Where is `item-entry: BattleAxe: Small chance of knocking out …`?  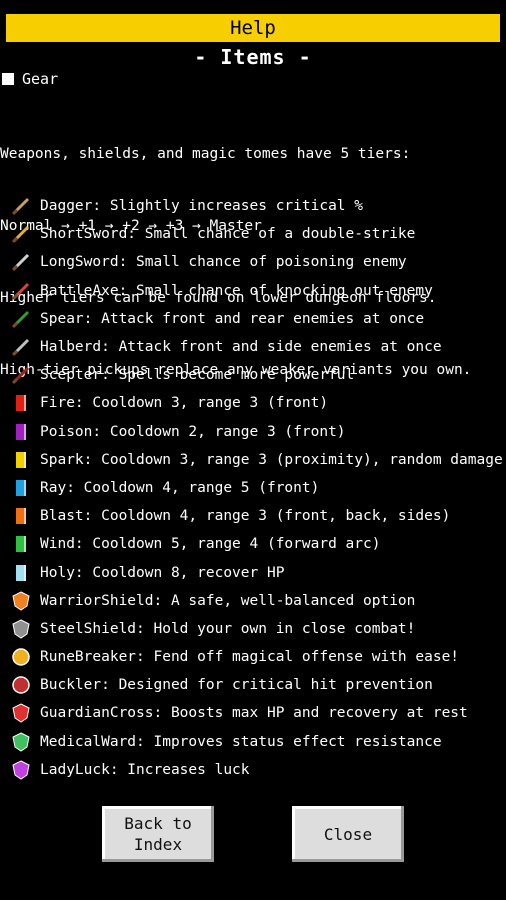
item-entry: BattleAxe: Small chance of knocking out … is located at coordinates (256, 291).